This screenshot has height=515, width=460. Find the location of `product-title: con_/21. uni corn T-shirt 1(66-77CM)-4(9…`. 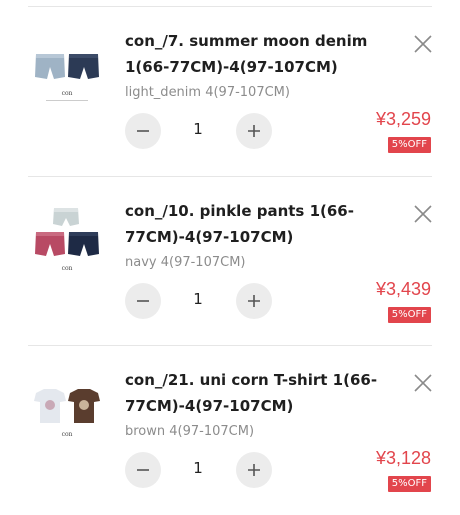

product-title: con_/21. uni corn T-shirt 1(66-77CM)-4(9… is located at coordinates (260, 393).